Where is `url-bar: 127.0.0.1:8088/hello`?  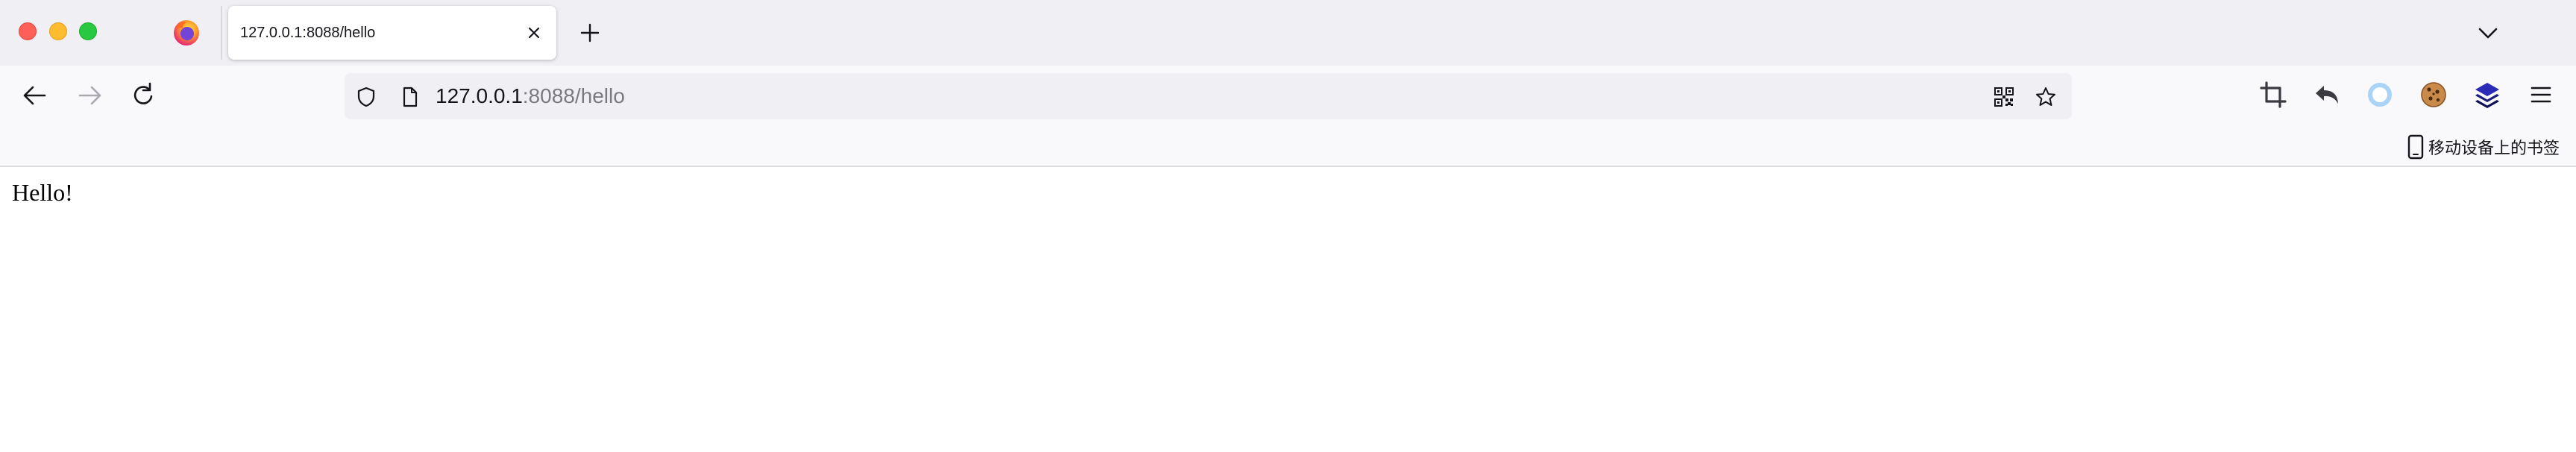 url-bar: 127.0.0.1:8088/hello is located at coordinates (1209, 96).